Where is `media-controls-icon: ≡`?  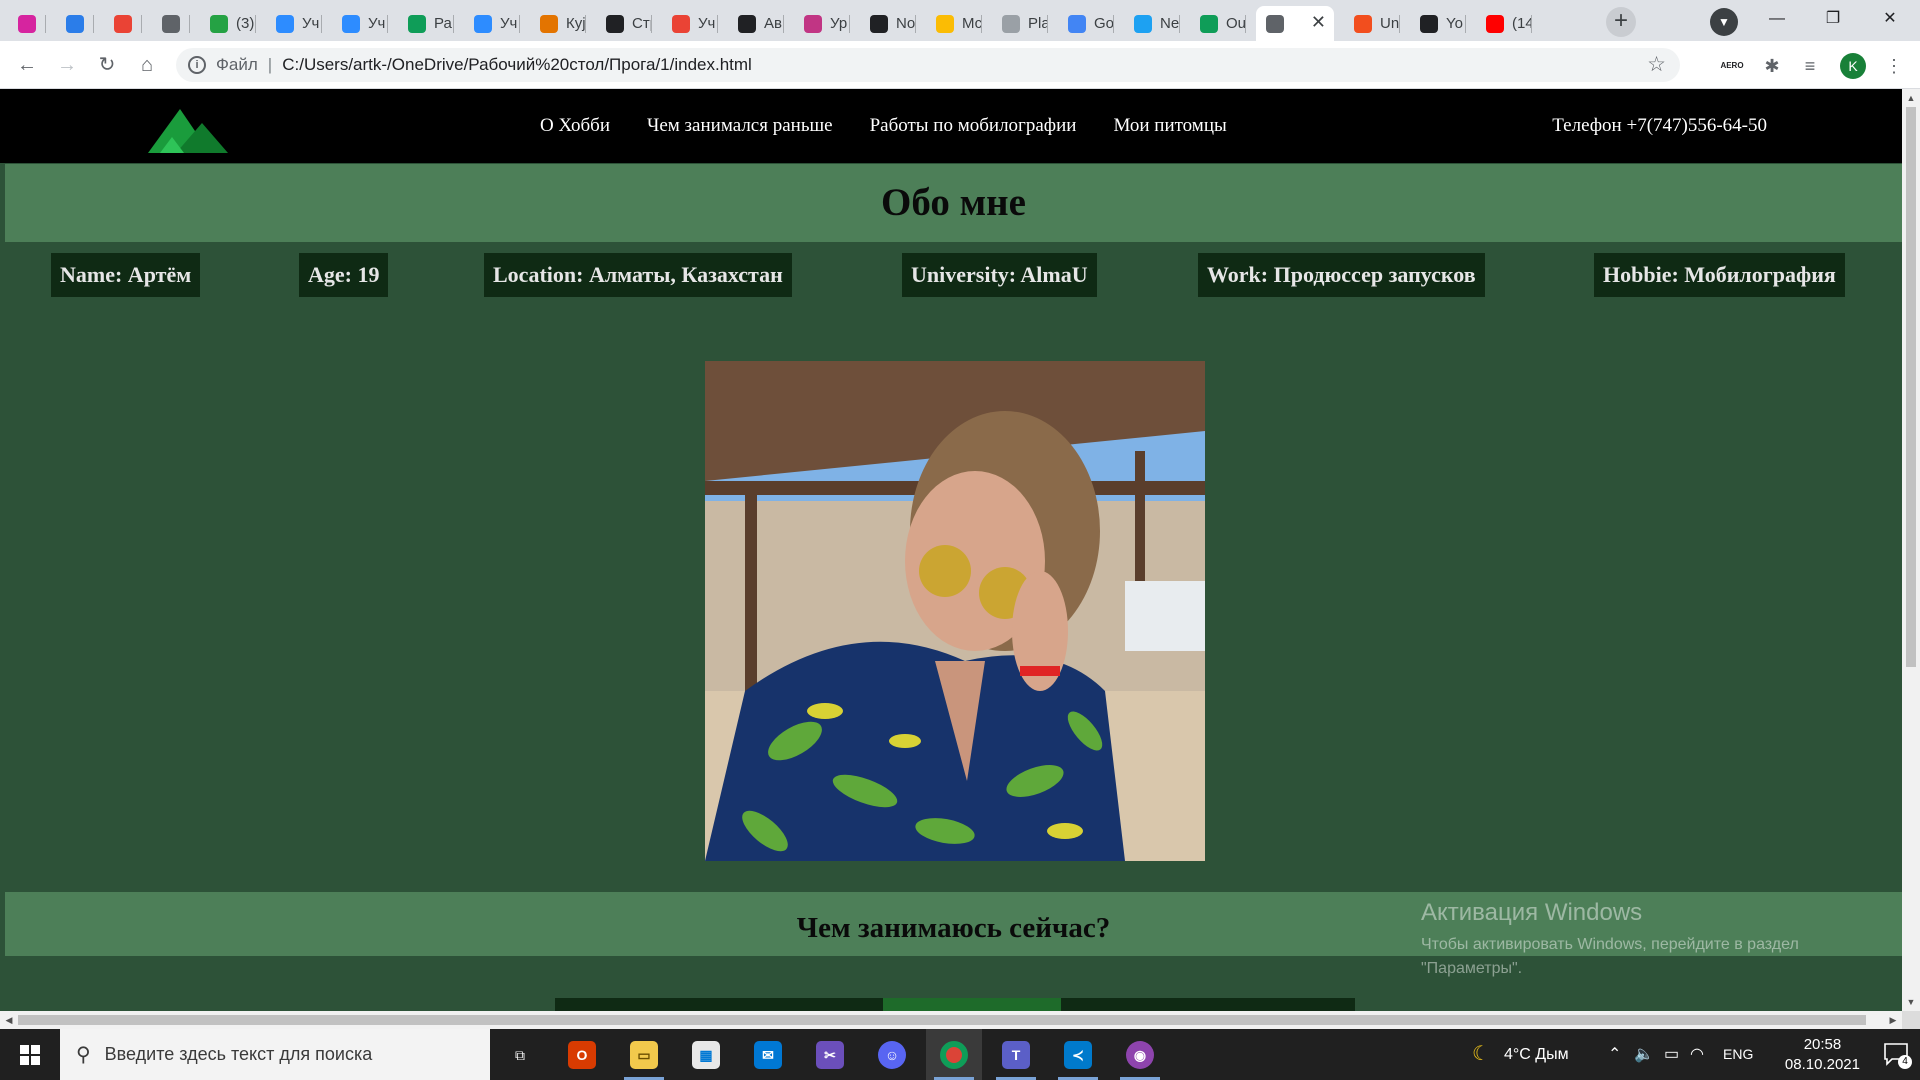
media-controls-icon: ≡ is located at coordinates (1810, 66).